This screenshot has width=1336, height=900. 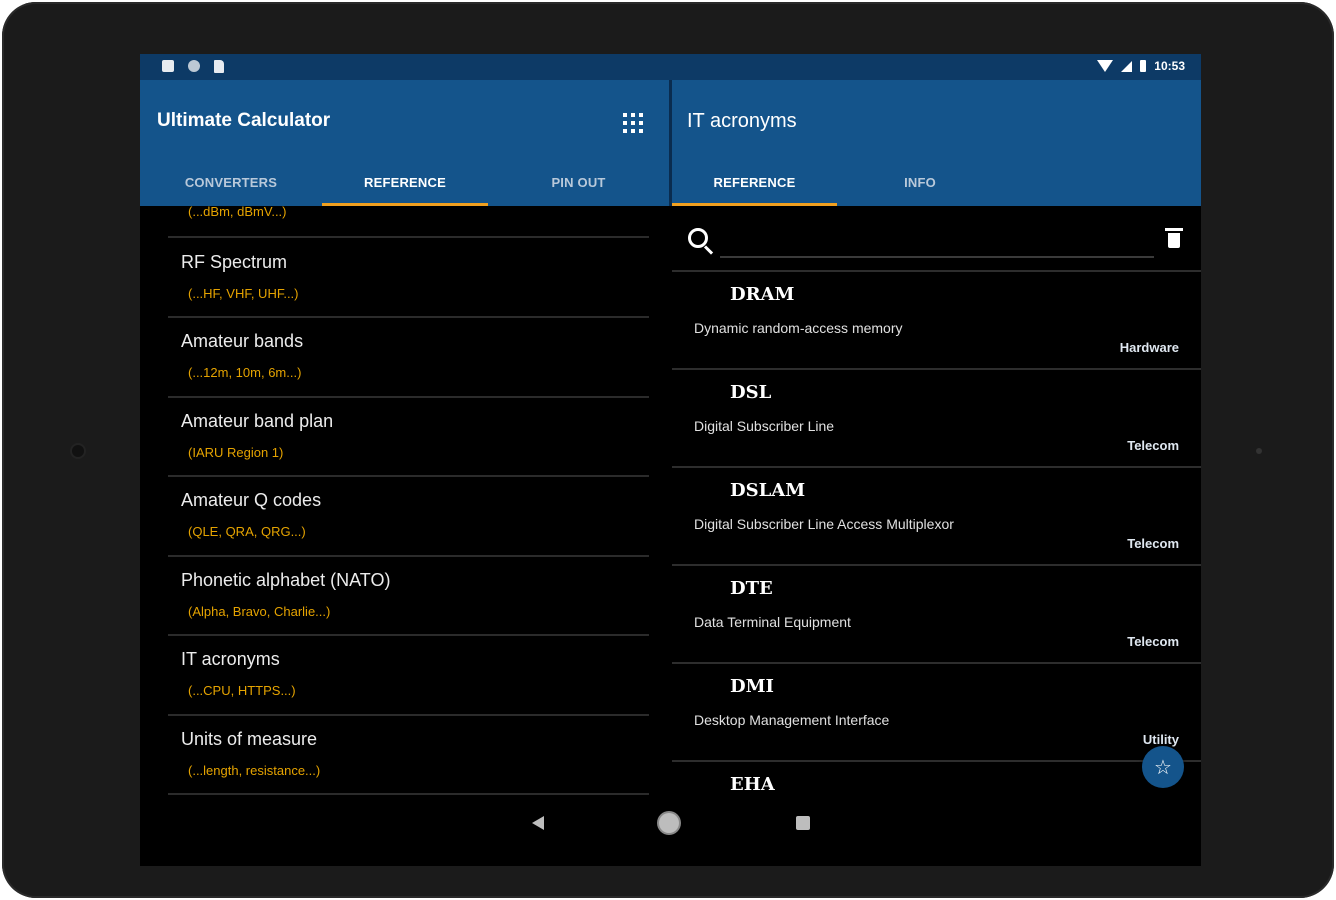 What do you see at coordinates (231, 182) in the screenshot?
I see `tab-converters: CONVERTERS` at bounding box center [231, 182].